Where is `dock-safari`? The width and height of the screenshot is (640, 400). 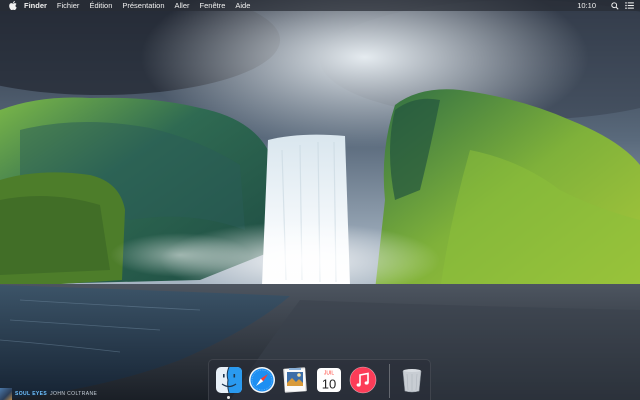 dock-safari is located at coordinates (262, 380).